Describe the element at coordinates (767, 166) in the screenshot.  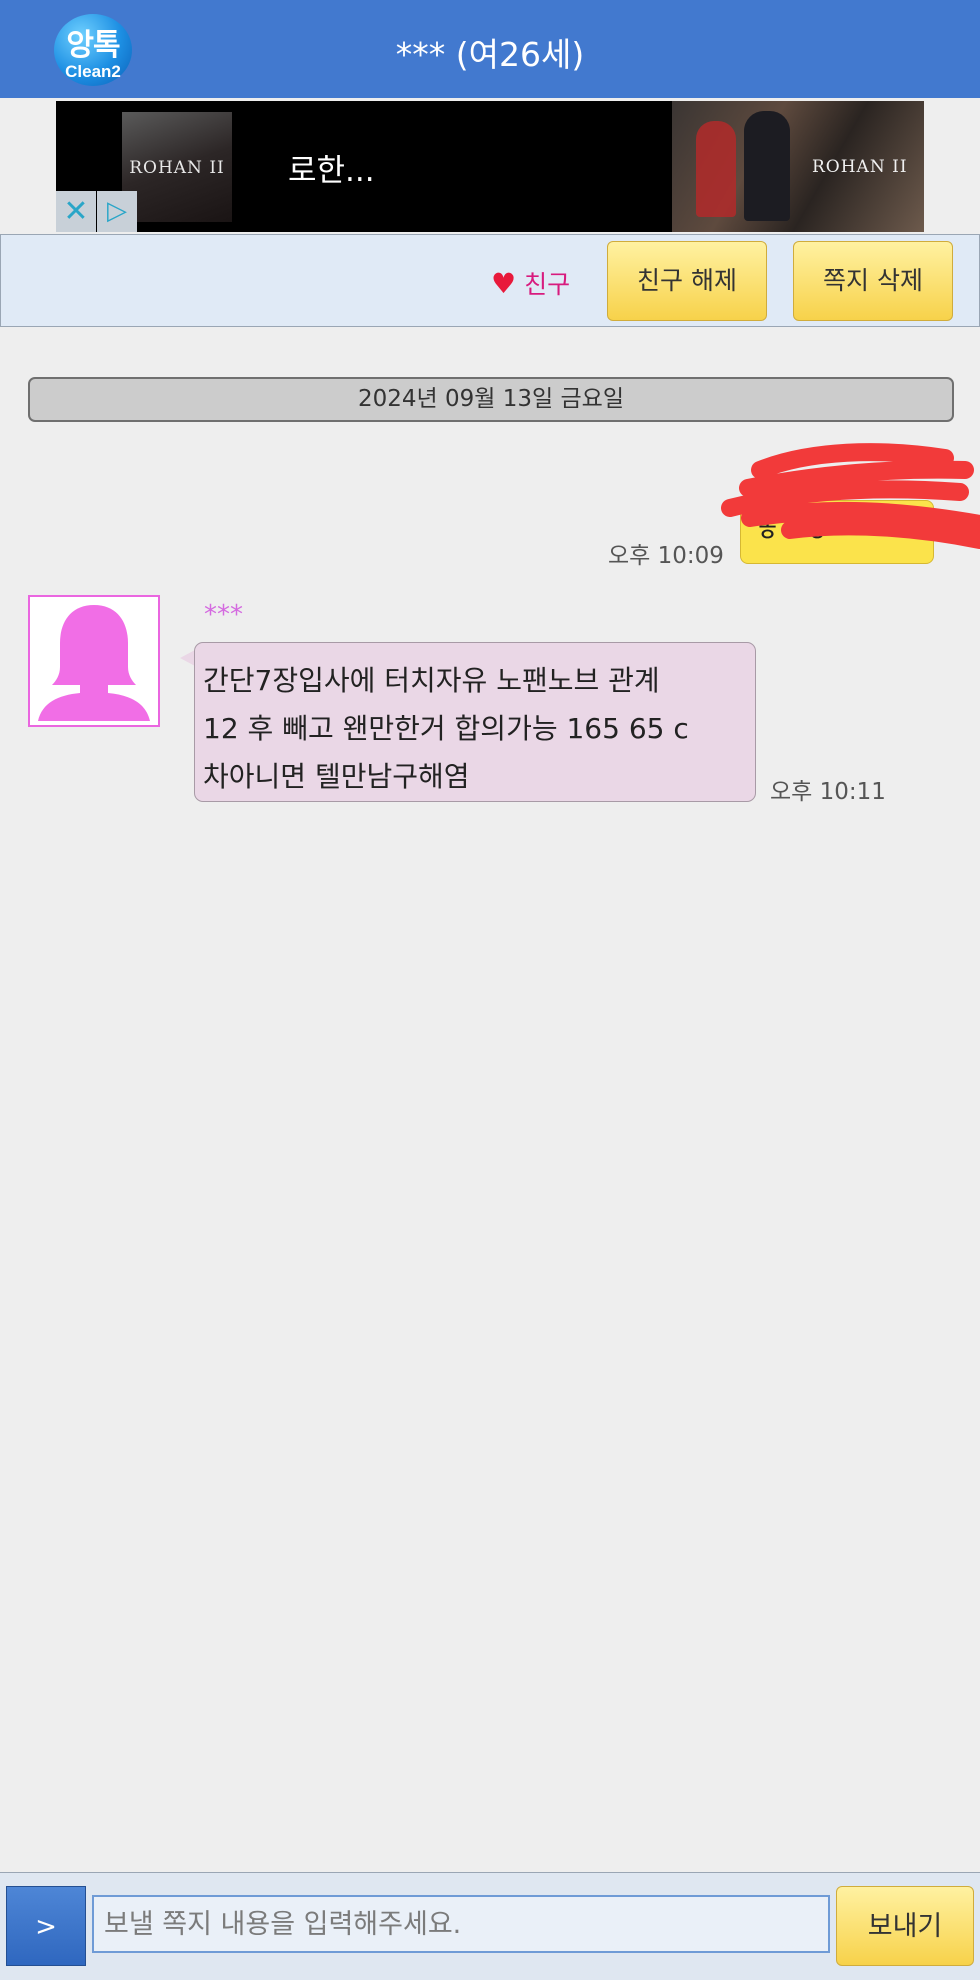
I see `ad-character-right` at that location.